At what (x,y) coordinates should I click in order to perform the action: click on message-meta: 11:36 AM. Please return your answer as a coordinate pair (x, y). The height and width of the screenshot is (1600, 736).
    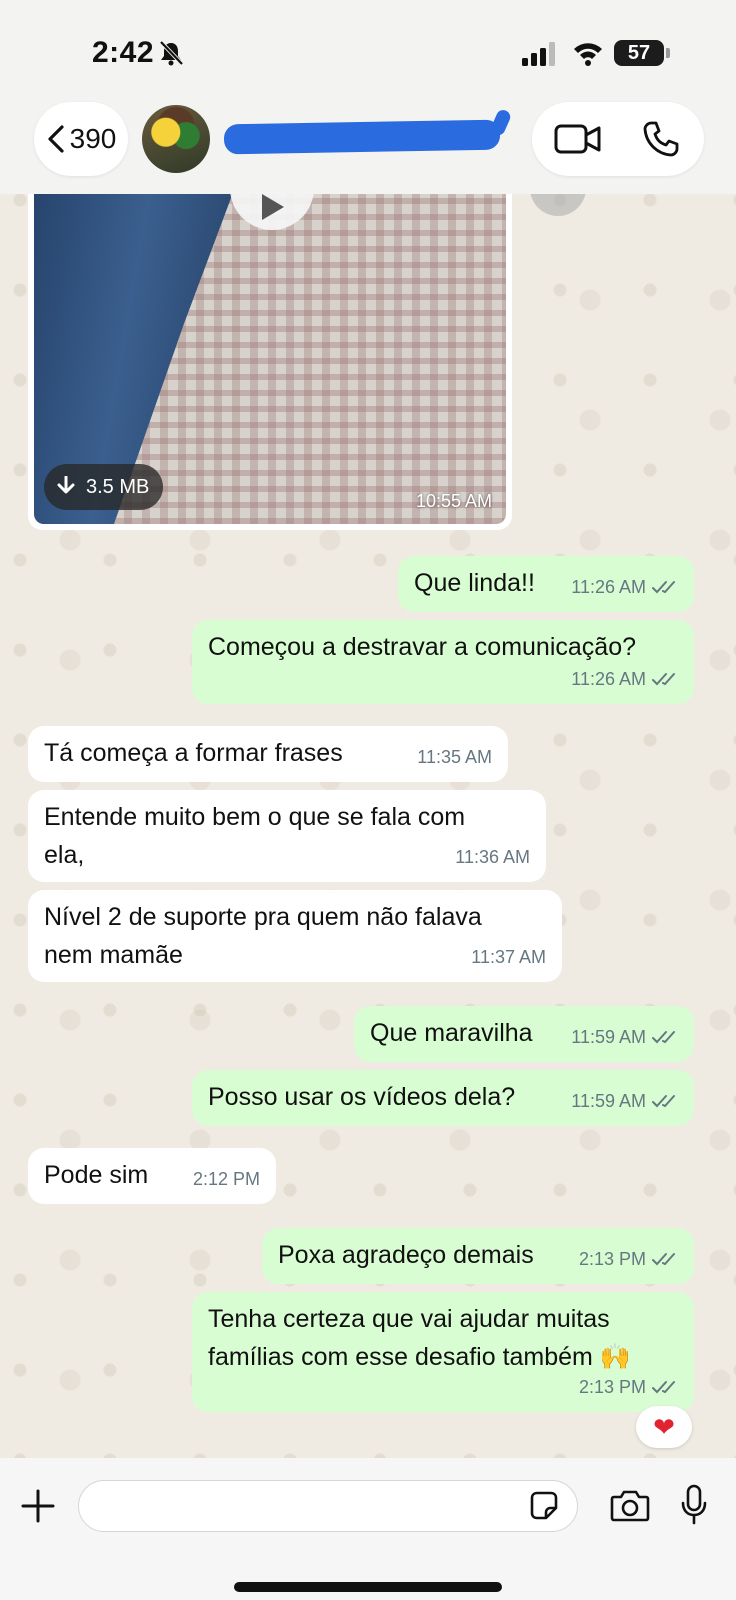
    Looking at the image, I should click on (492, 857).